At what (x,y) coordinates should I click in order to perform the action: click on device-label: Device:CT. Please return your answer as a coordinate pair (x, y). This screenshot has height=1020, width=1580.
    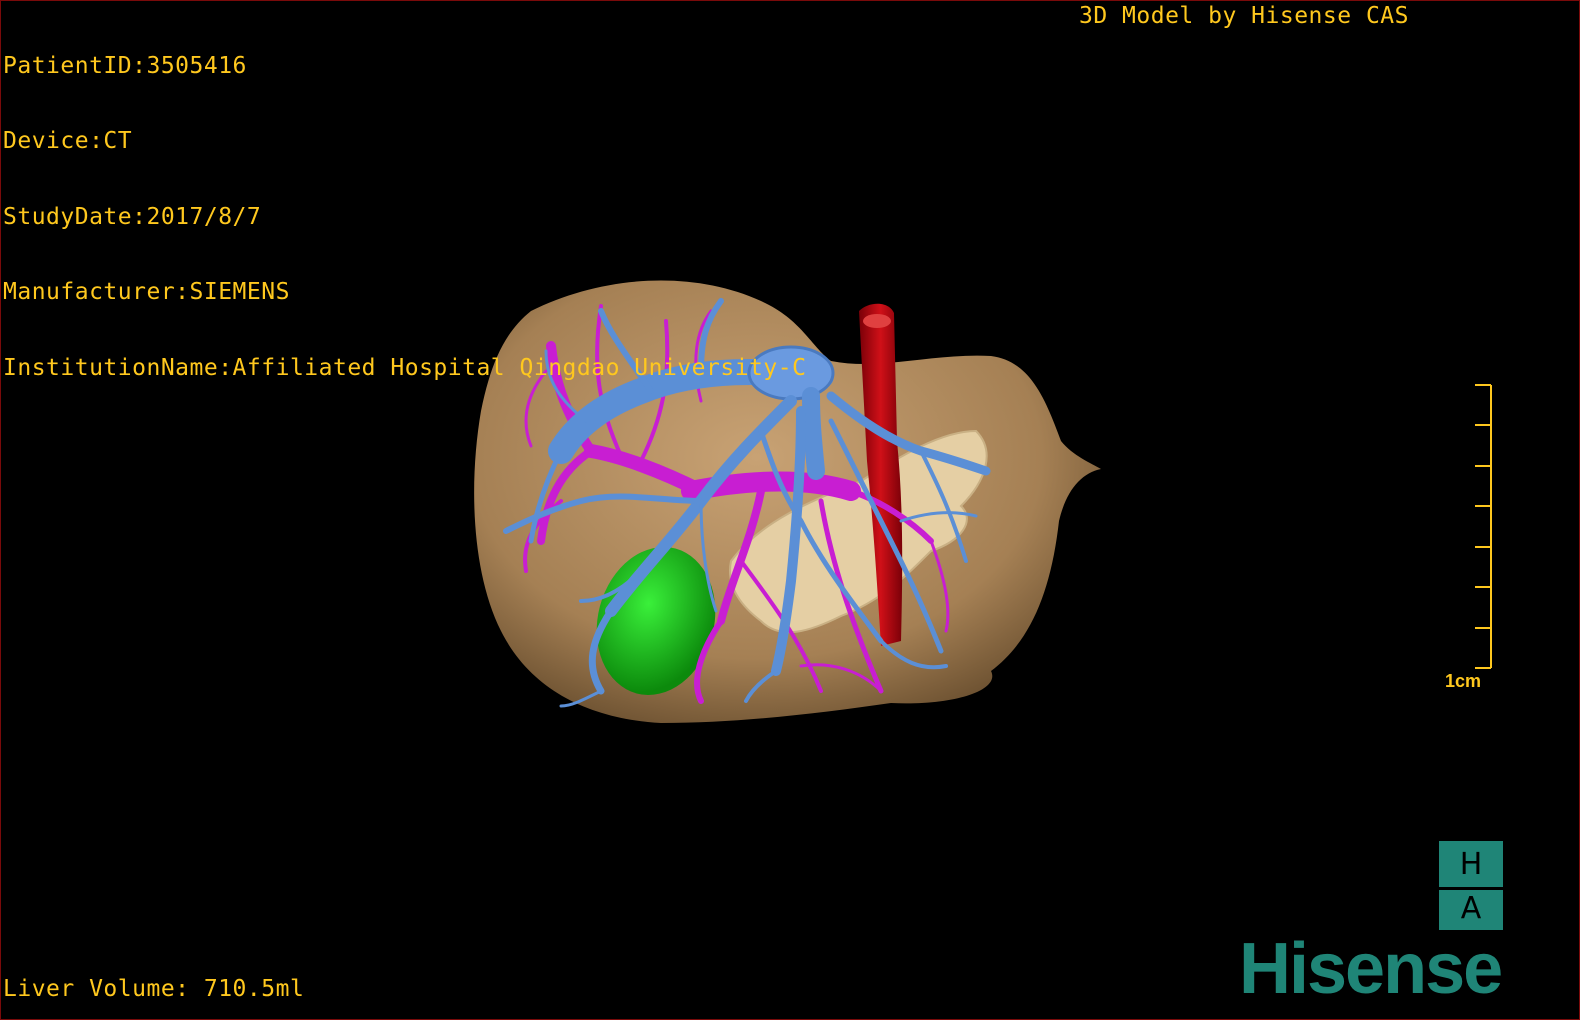
    Looking at the image, I should click on (68, 141).